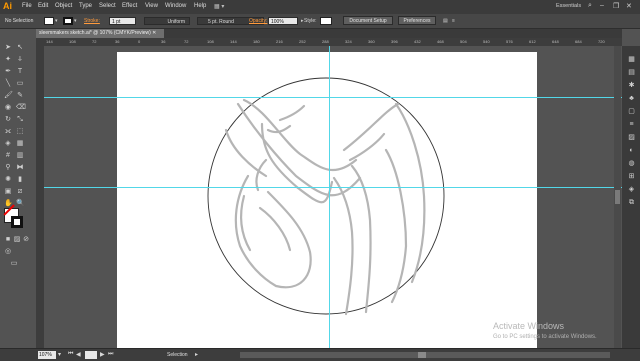 The height and width of the screenshot is (361, 640). What do you see at coordinates (422, 355) in the screenshot?
I see `horizontal-scroll-thumb` at bounding box center [422, 355].